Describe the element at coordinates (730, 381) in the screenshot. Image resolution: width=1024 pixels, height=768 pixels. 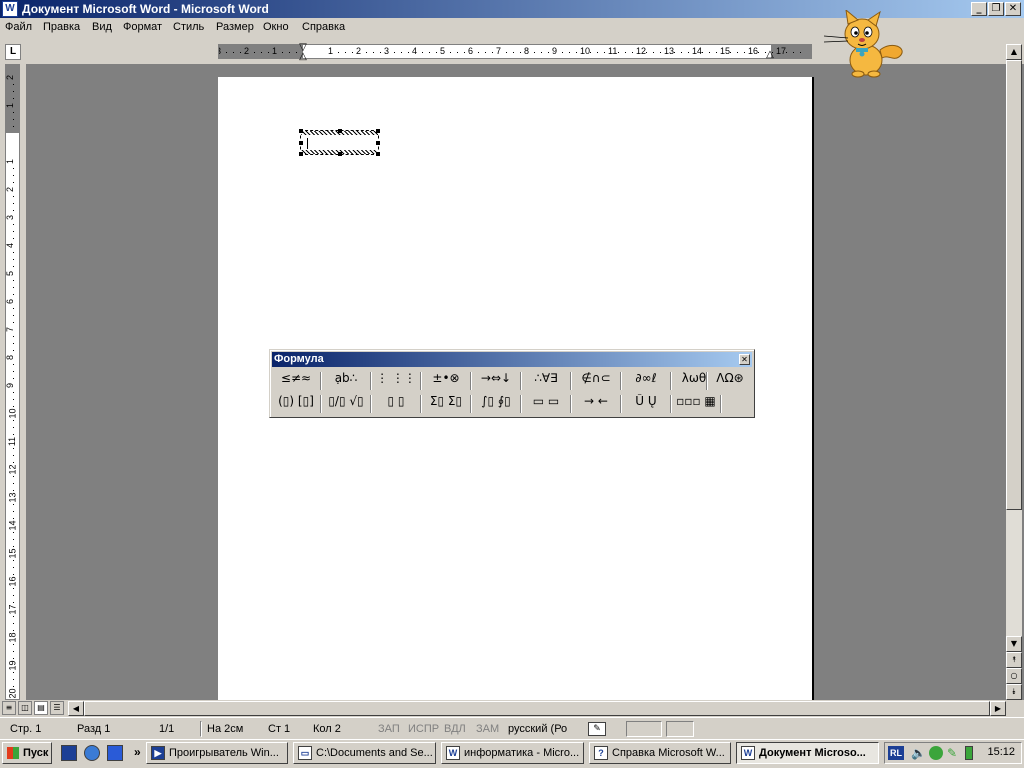
I see `greek-upper-palette-button: ΛΩ⊛` at that location.